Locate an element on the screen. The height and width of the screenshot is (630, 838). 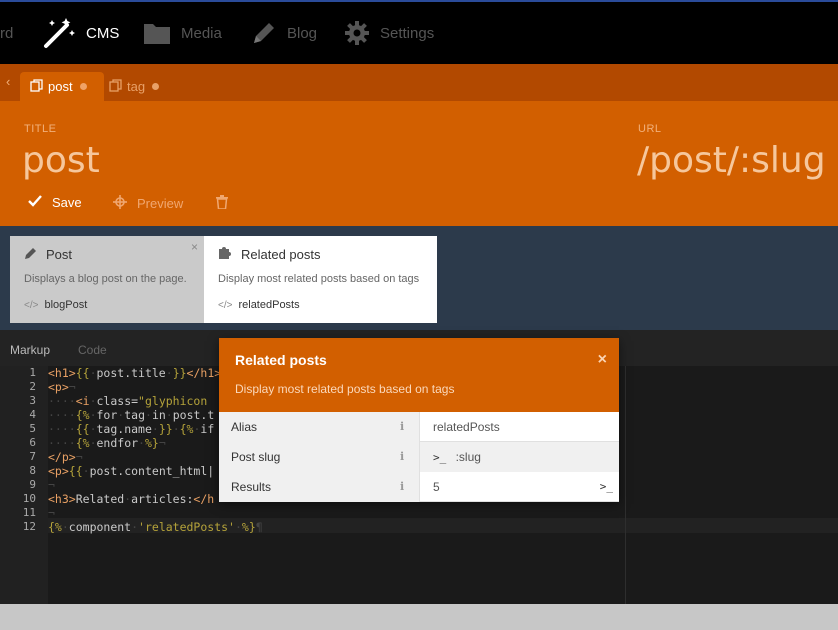
inspector-row-post-slug: Post slug i >_ :slug is located at coordinates (419, 457).